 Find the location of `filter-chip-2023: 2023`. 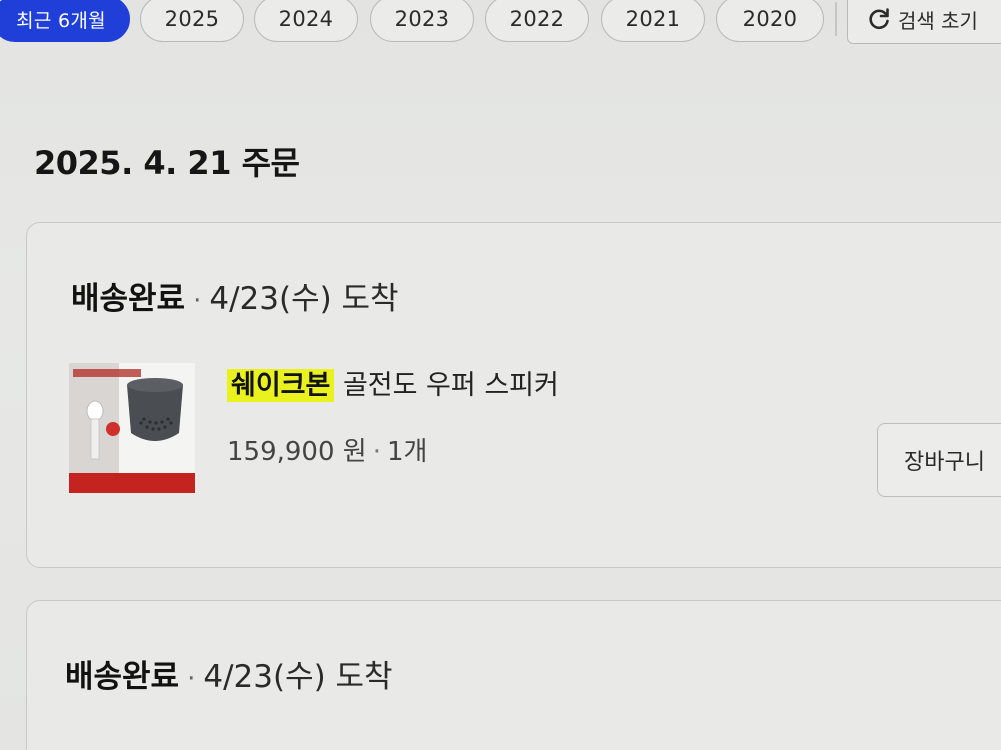

filter-chip-2023: 2023 is located at coordinates (422, 21).